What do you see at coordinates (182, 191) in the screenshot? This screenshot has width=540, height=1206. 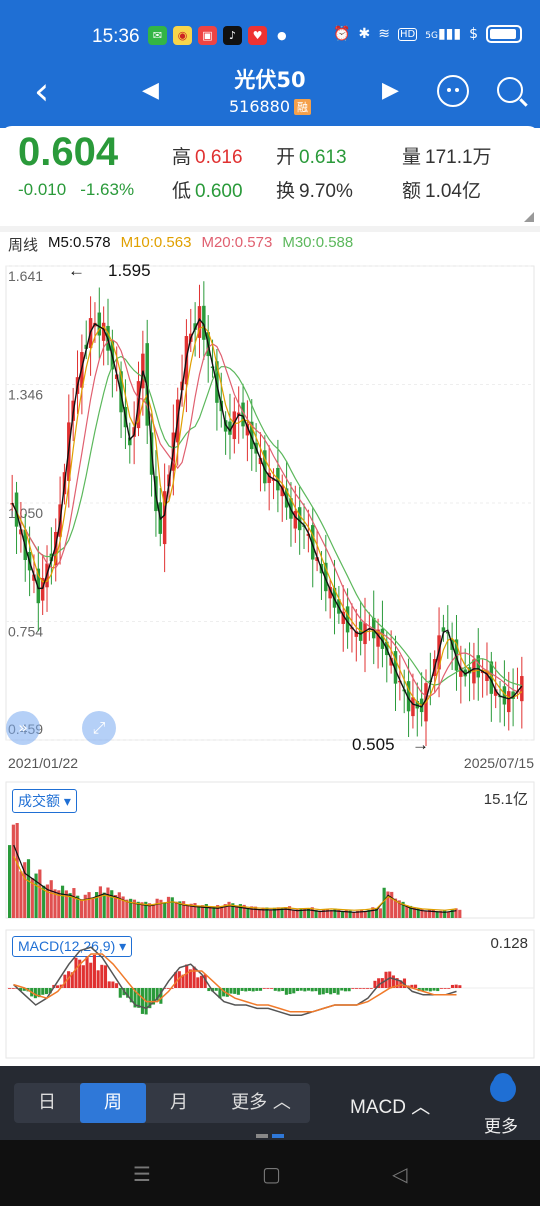 I see `low-label: 低` at bounding box center [182, 191].